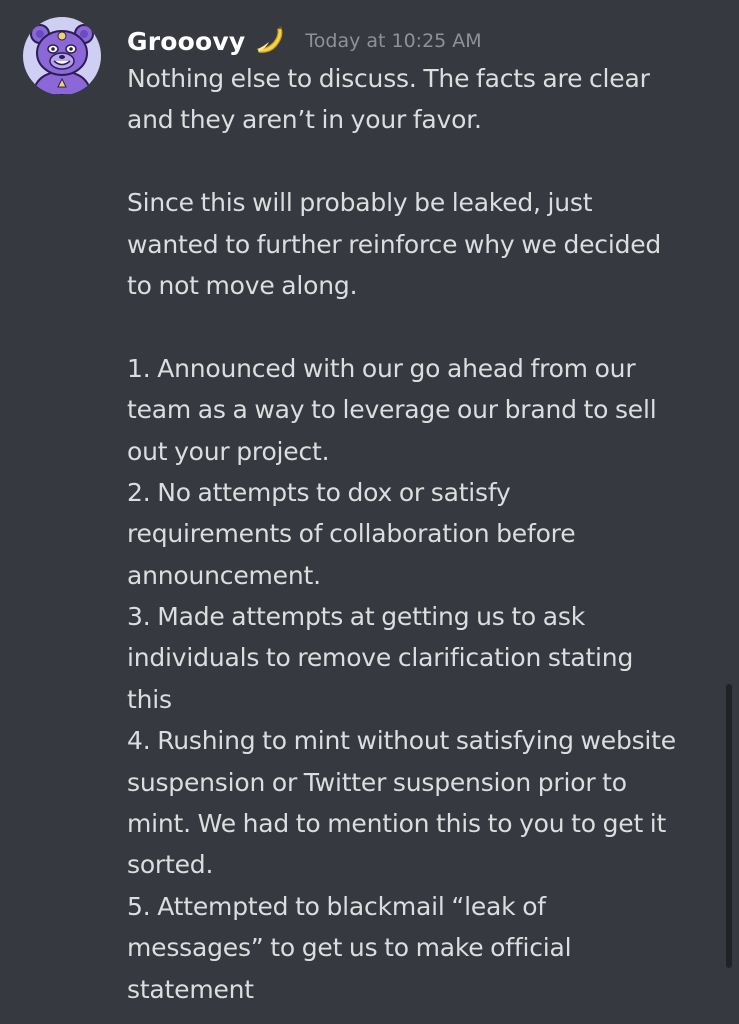 Image resolution: width=739 pixels, height=1024 pixels. I want to click on message-line: 1. Announced with our go ahead from our, so click(381, 368).